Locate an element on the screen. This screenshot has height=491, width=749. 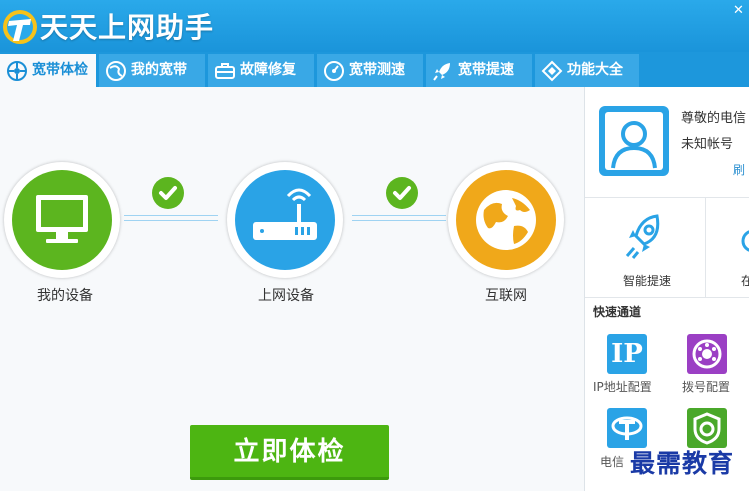
tab-label: 我的宽带 is located at coordinates (159, 70).